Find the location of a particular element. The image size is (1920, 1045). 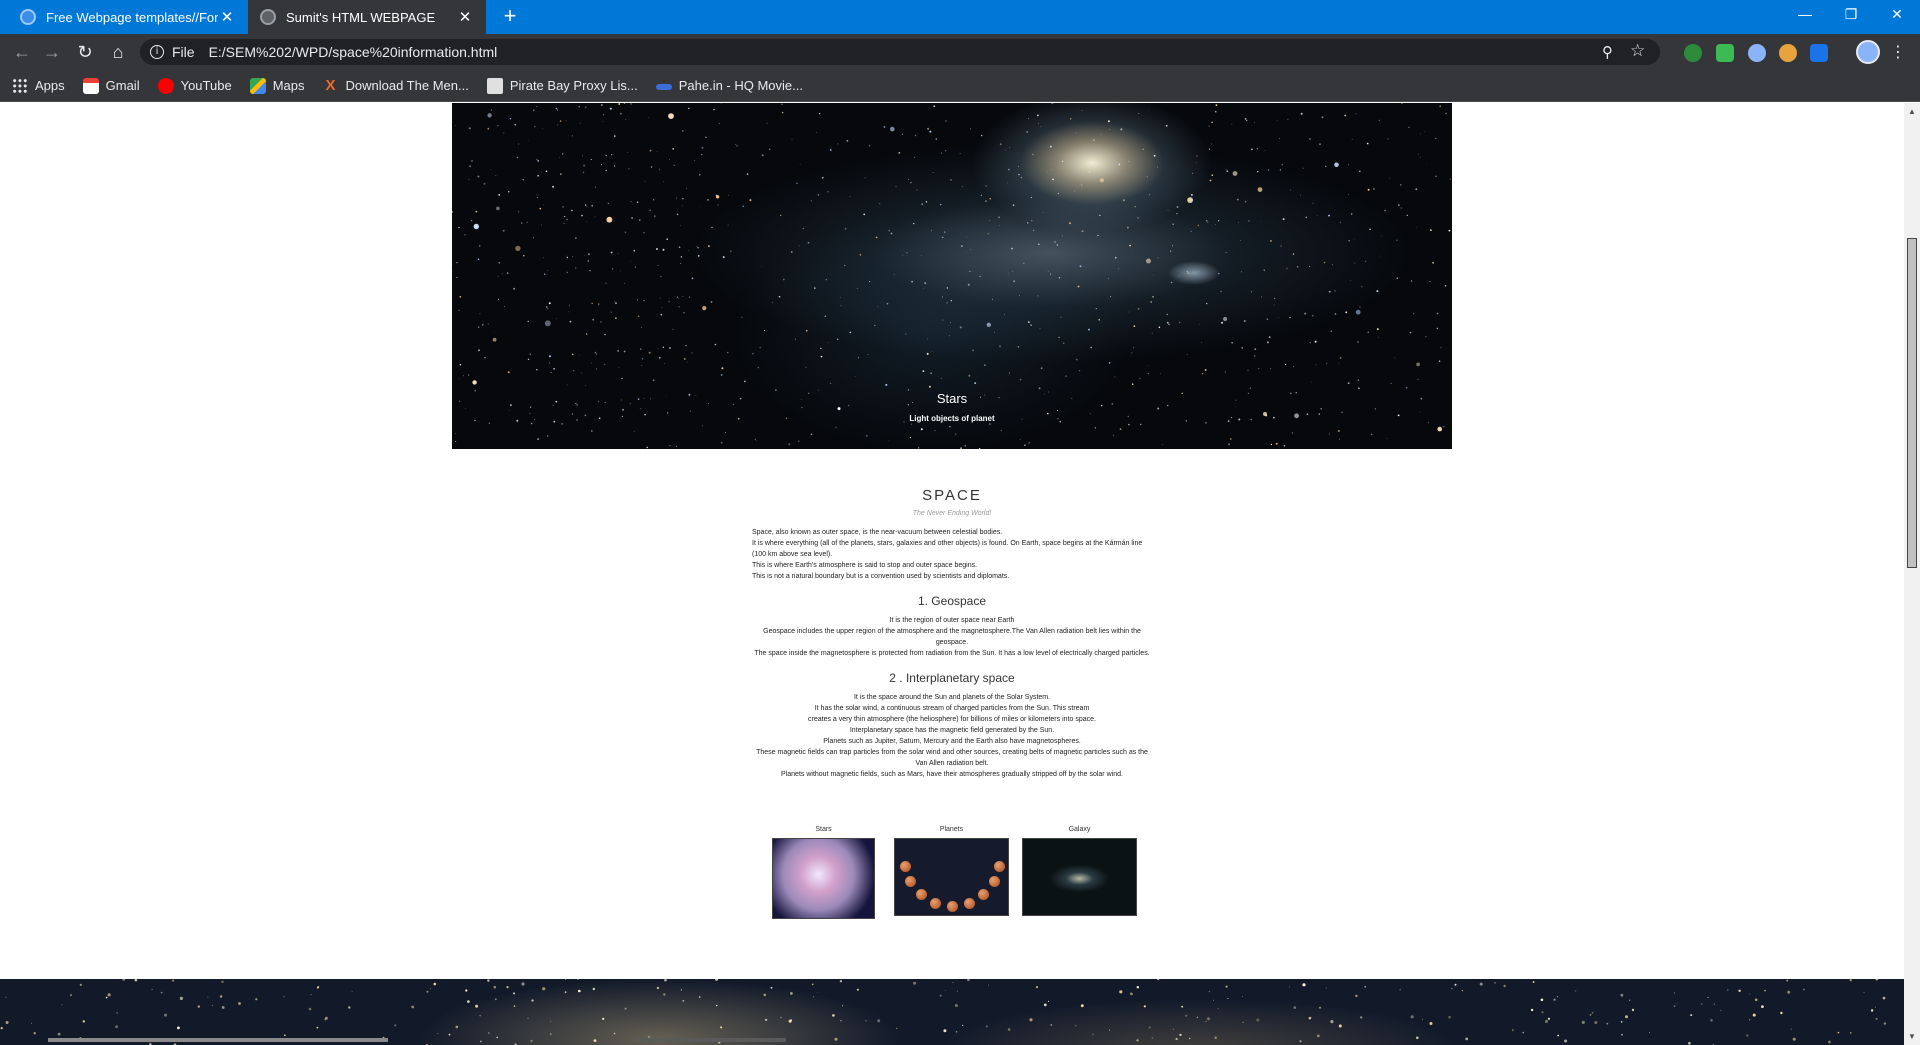

home-icon: ⌂ is located at coordinates (118, 52).